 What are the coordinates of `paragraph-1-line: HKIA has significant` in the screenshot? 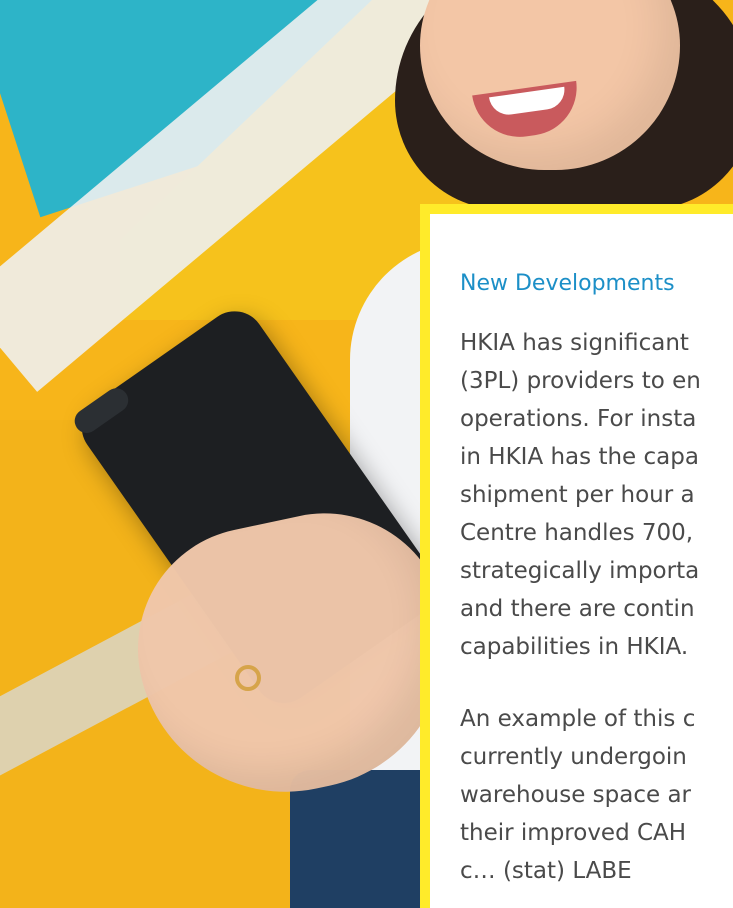 It's located at (574, 343).